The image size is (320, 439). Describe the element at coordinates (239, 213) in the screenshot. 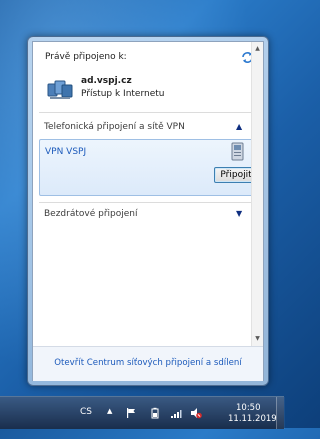

I see `chevron-down-icon: ▼` at that location.